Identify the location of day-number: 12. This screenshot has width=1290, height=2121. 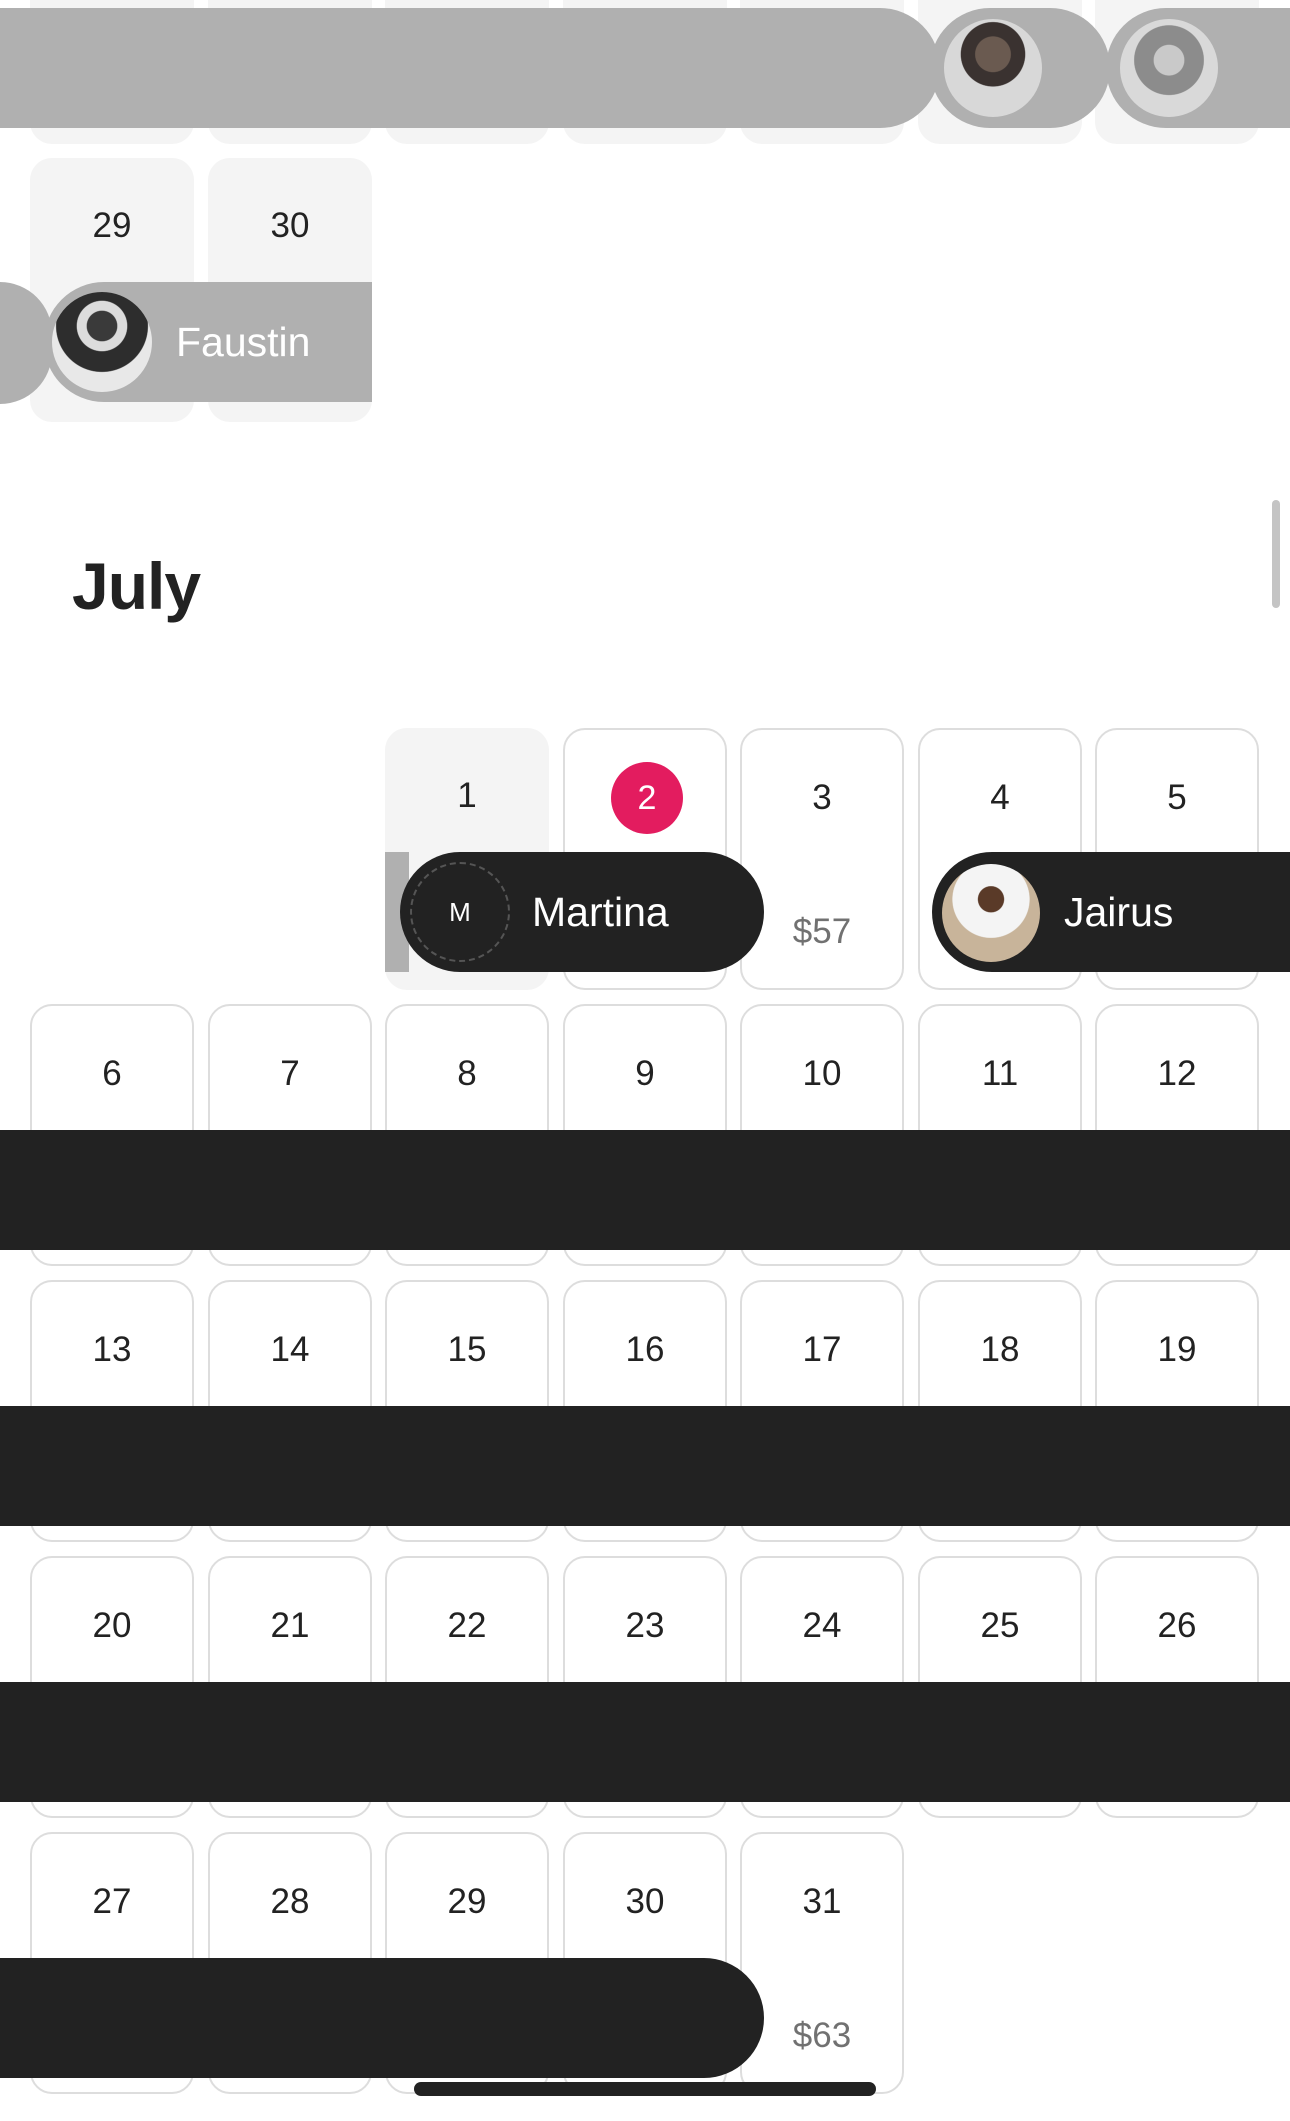
(1177, 1073).